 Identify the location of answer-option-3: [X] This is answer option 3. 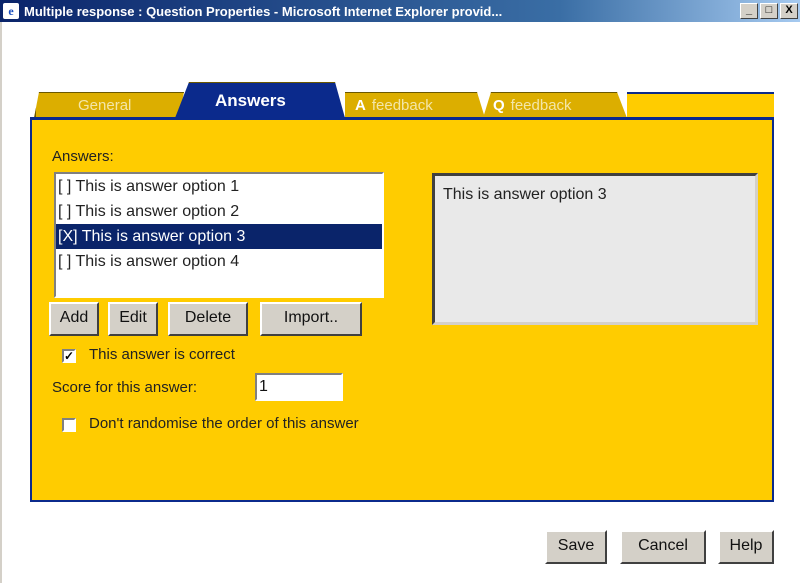
(219, 236).